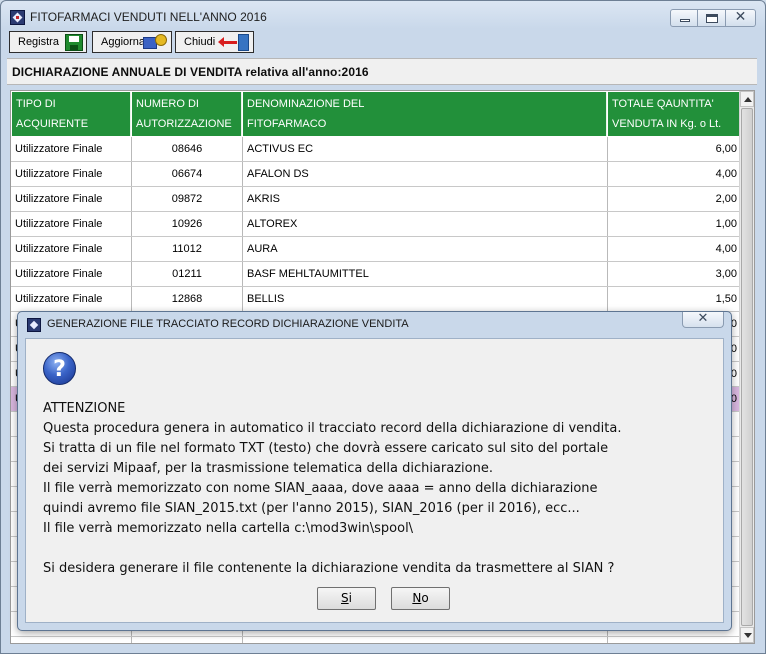  I want to click on table-row: Utilizzatore Finale 12868 BELLIS 1,50, so click(376, 299).